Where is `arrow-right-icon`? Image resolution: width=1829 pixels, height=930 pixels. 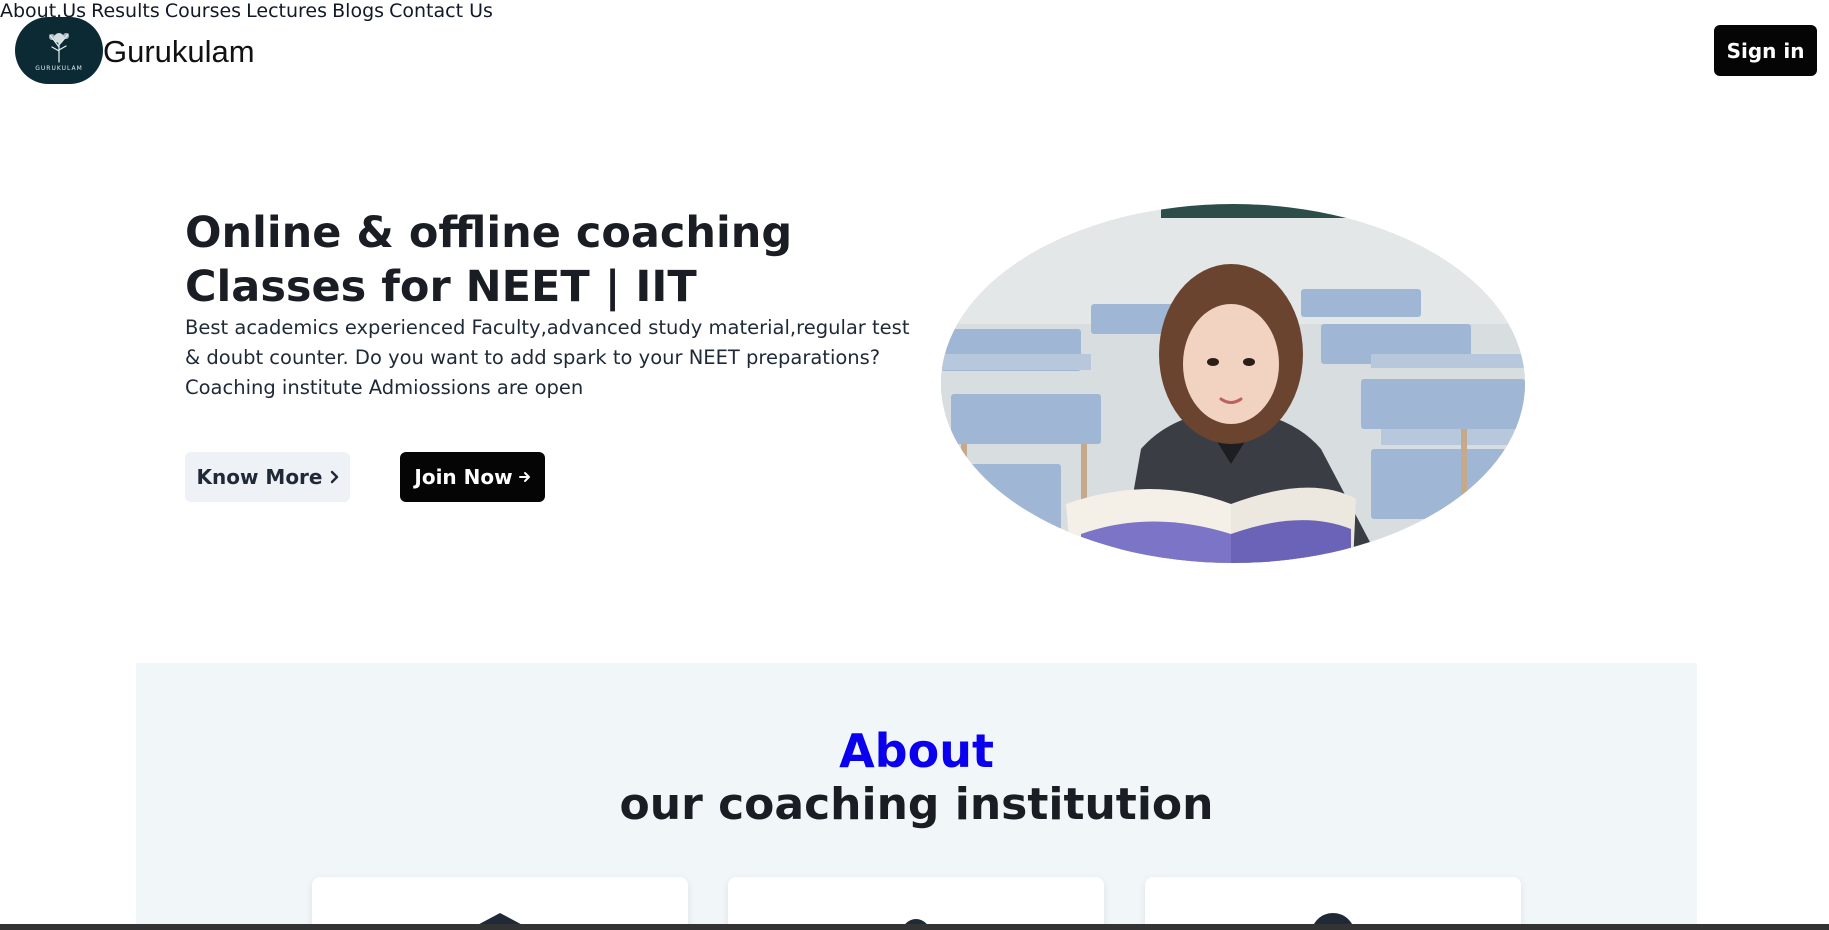 arrow-right-icon is located at coordinates (524, 477).